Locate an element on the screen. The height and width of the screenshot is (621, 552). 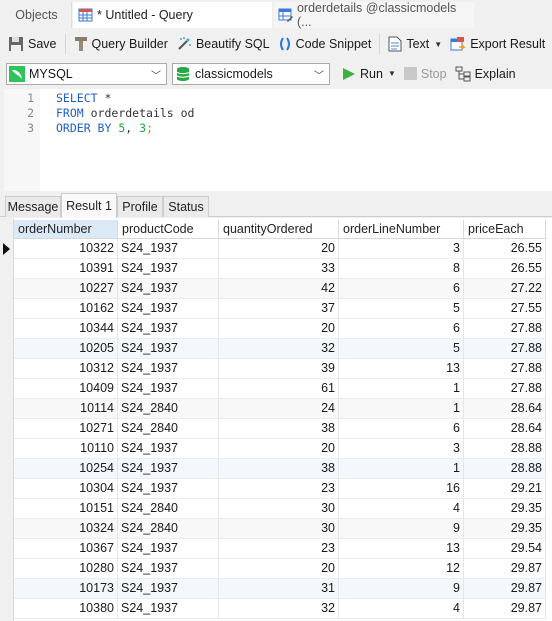
run-button: Run ▼ is located at coordinates (369, 74).